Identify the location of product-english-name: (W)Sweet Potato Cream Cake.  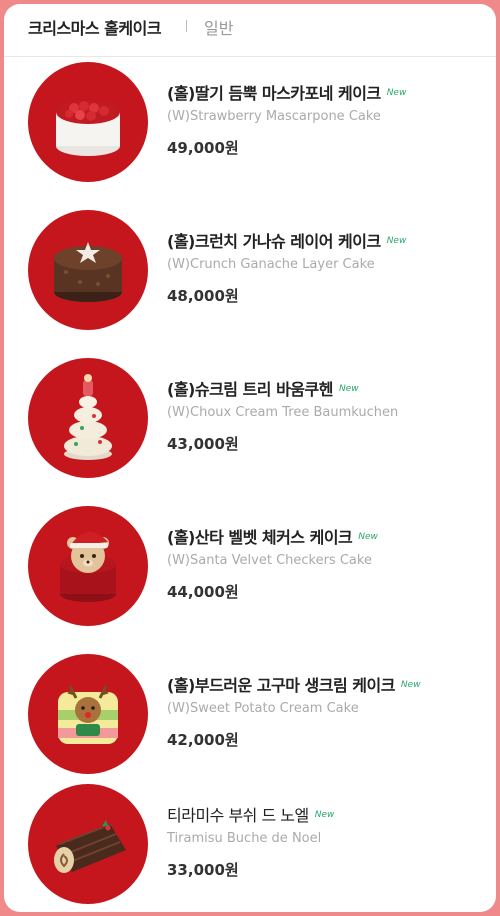
(263, 708).